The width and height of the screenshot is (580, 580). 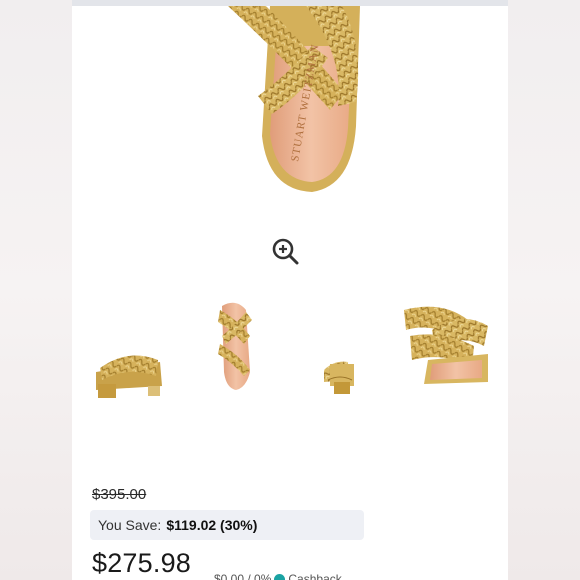 I want to click on thumbnail-side-view, so click(x=132, y=355).